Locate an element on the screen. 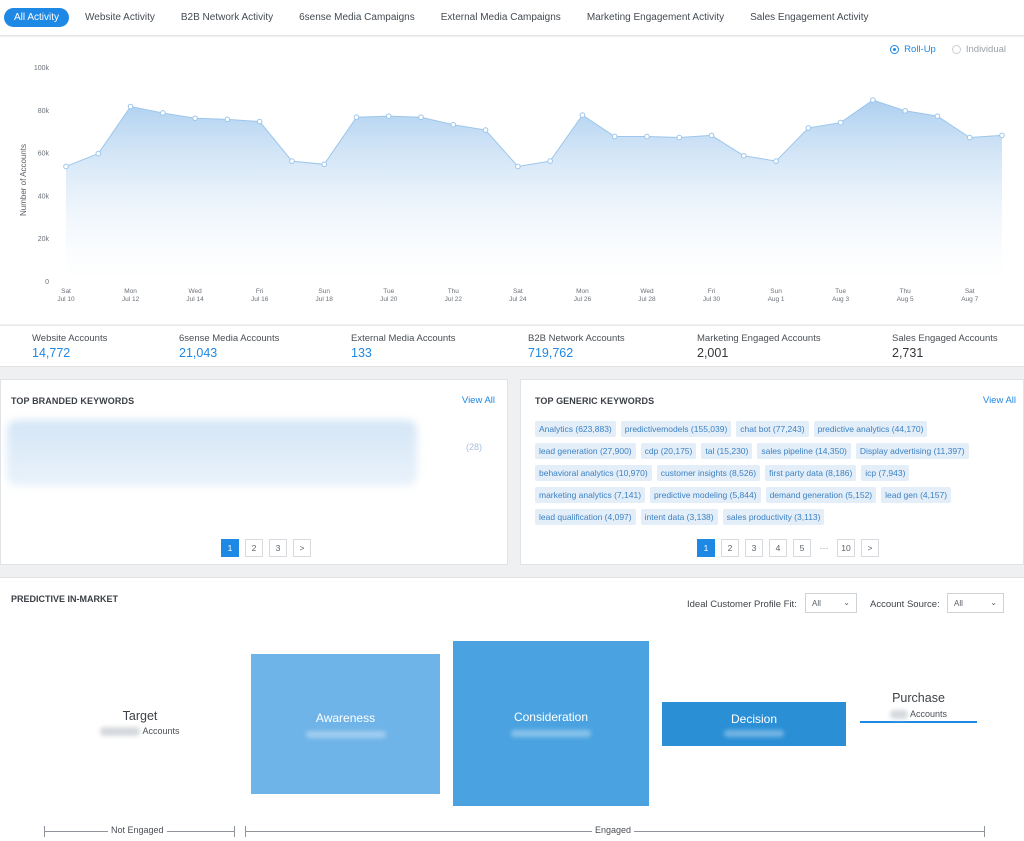  keyword-chip: lead generation (27,900) is located at coordinates (585, 451).